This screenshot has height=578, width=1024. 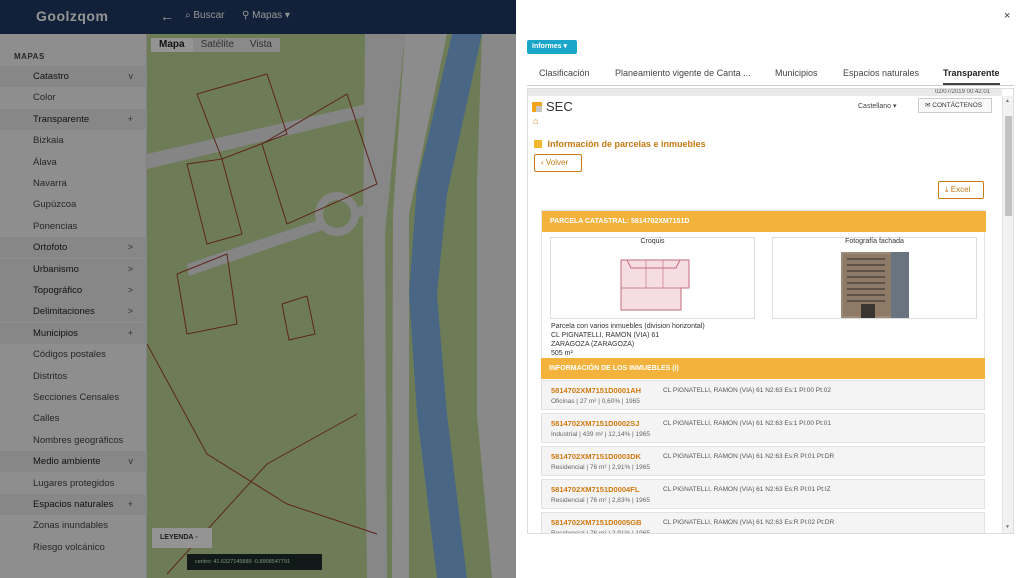 What do you see at coordinates (593, 344) in the screenshot?
I see `address-line: ZARAGOZA (ZARAGOZA)` at bounding box center [593, 344].